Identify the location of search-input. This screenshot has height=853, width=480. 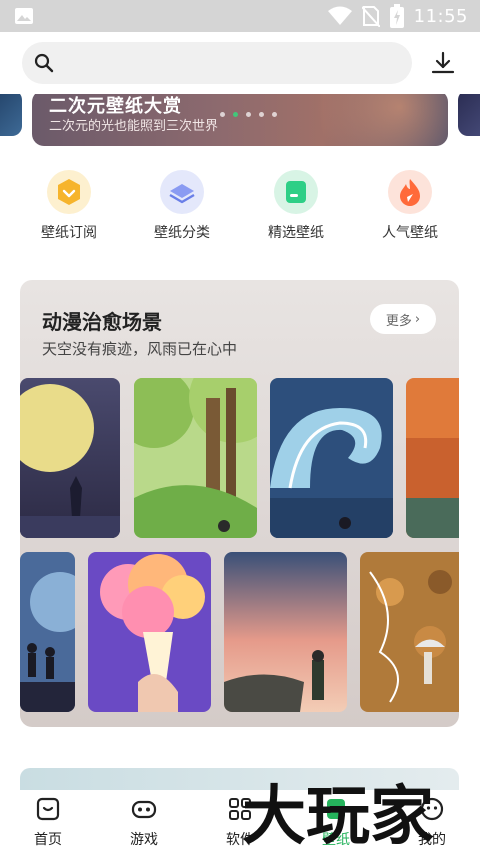
(217, 63).